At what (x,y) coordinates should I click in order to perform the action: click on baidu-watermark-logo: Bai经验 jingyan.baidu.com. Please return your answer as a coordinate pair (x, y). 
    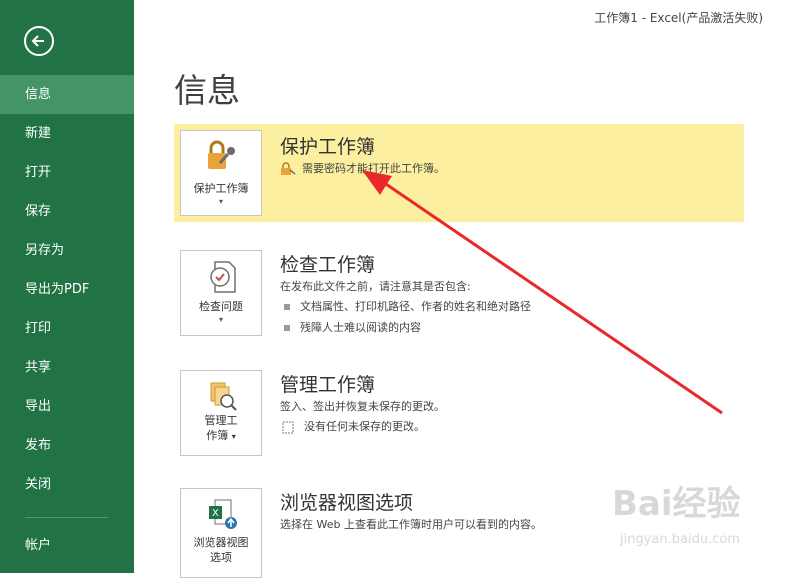
    Looking at the image, I should click on (676, 511).